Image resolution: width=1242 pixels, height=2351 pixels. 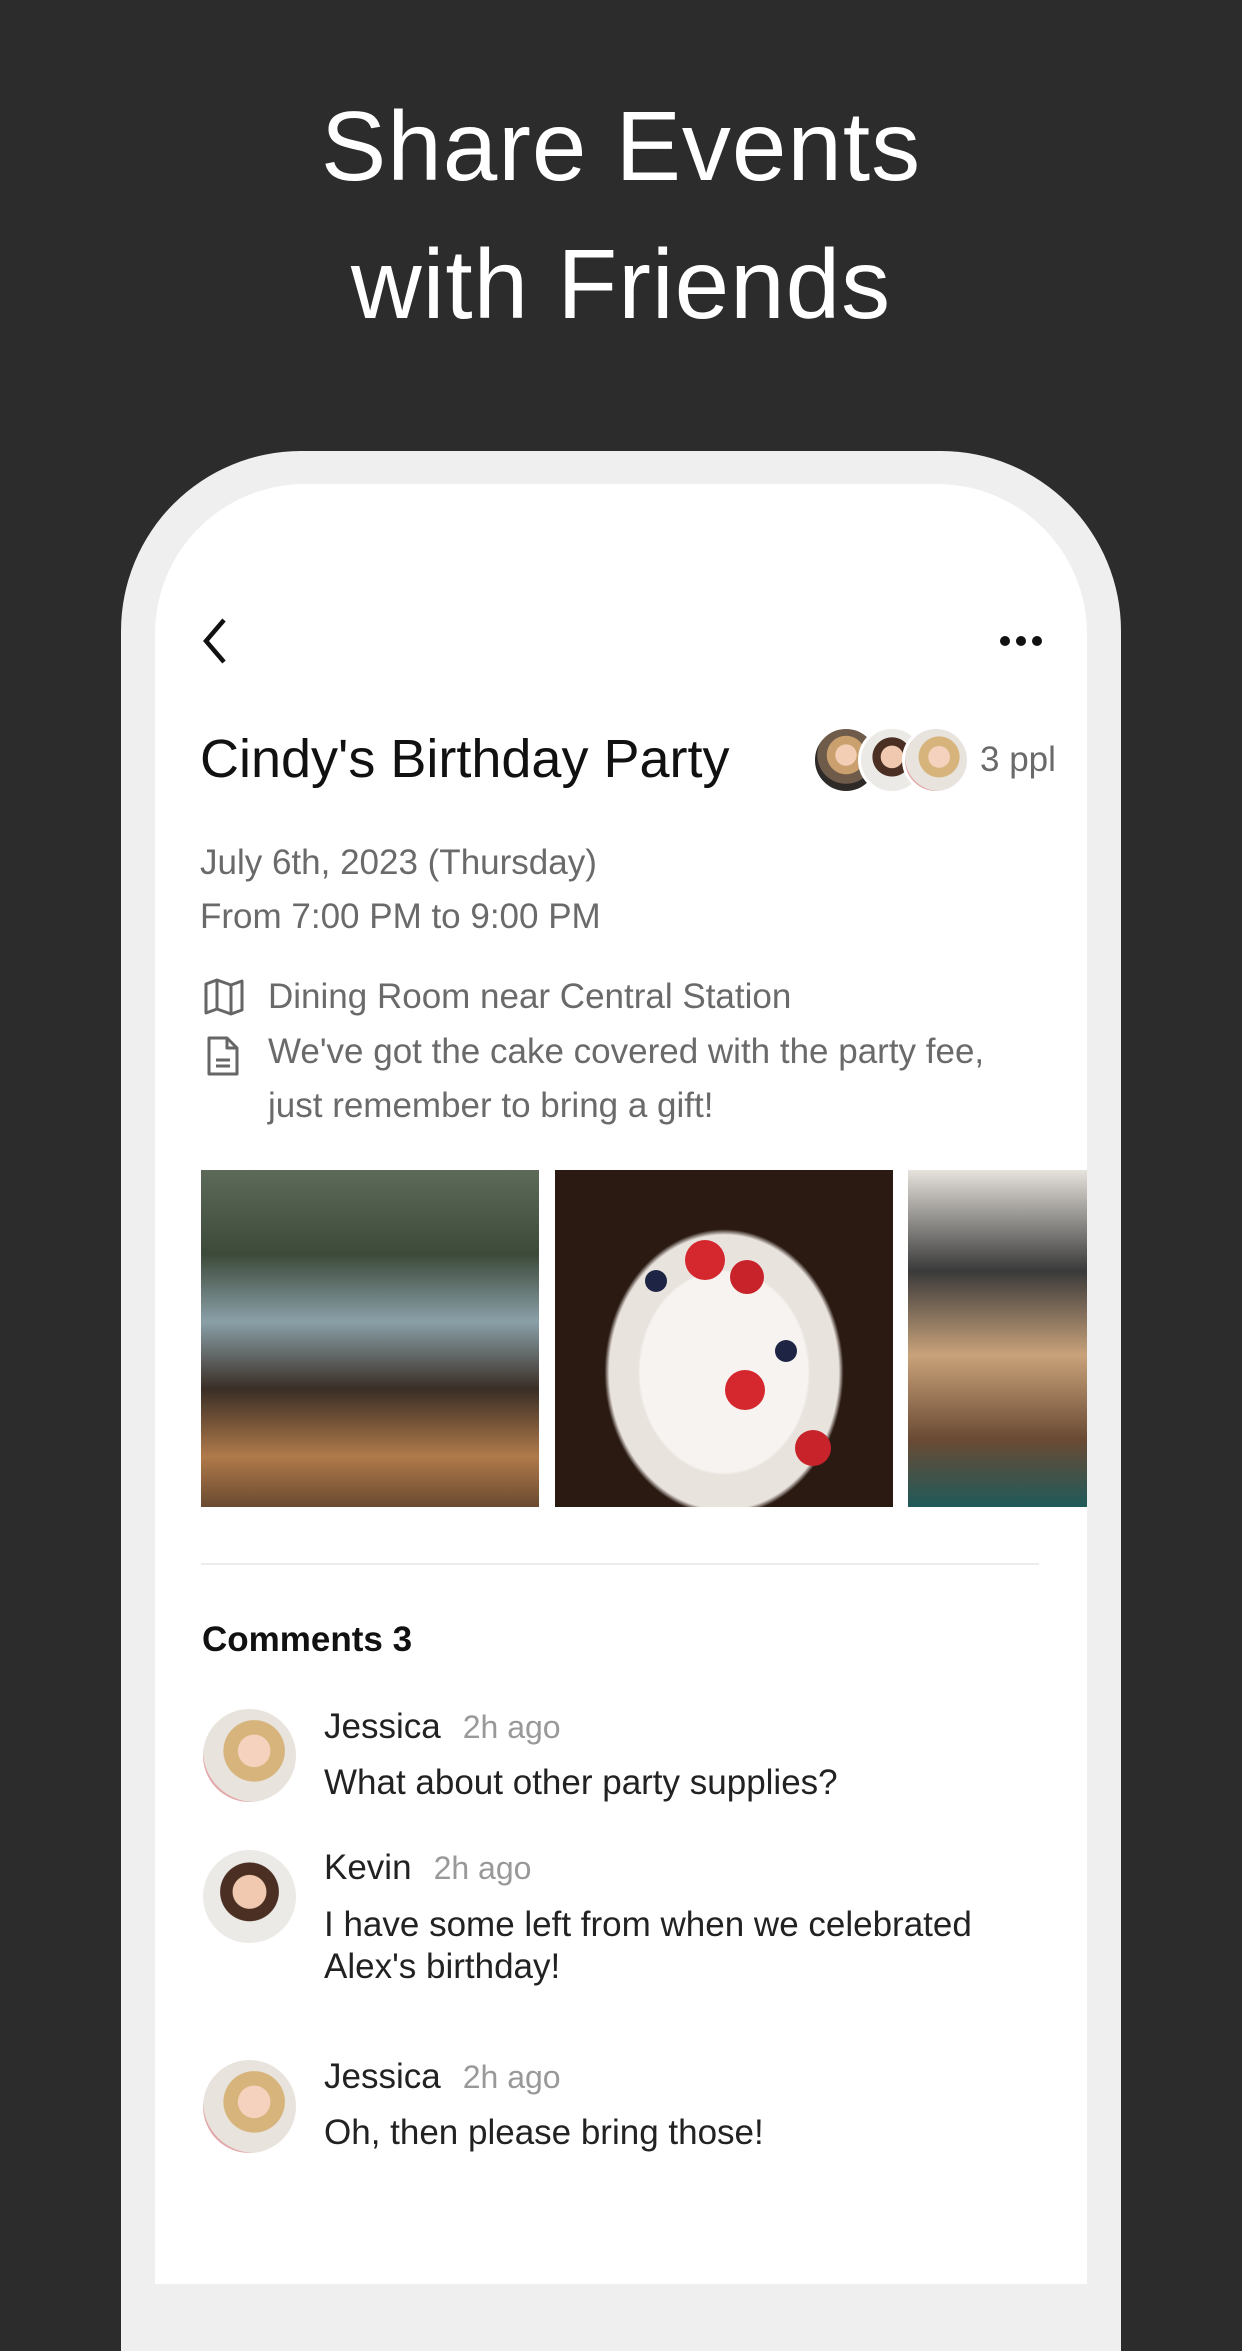 I want to click on comment-header: Kevin 2h ago, so click(x=427, y=1868).